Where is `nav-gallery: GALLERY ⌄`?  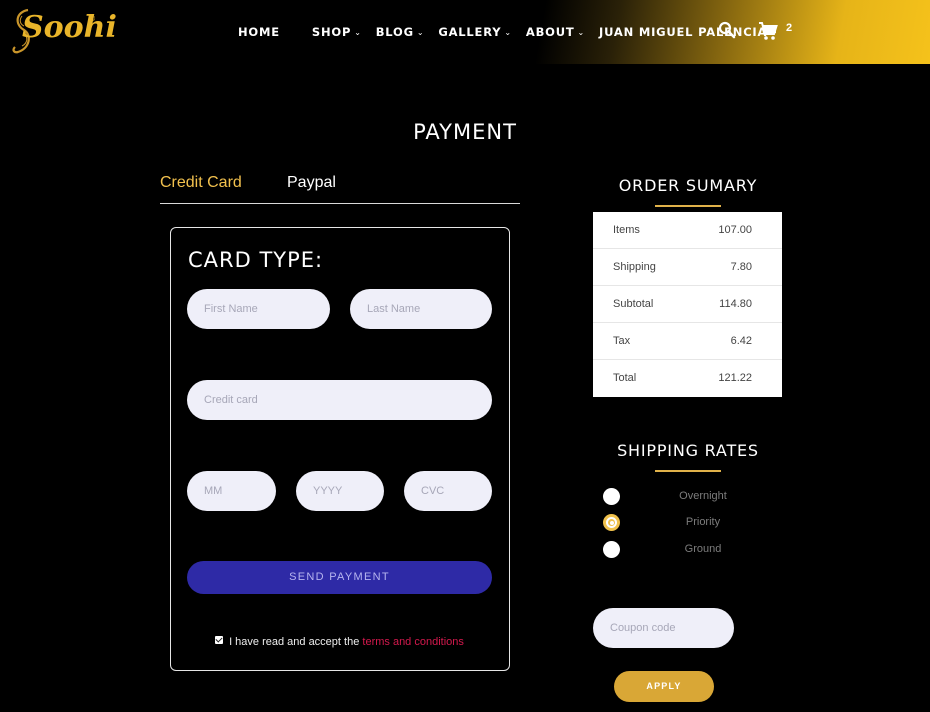
nav-gallery: GALLERY ⌄ is located at coordinates (475, 32).